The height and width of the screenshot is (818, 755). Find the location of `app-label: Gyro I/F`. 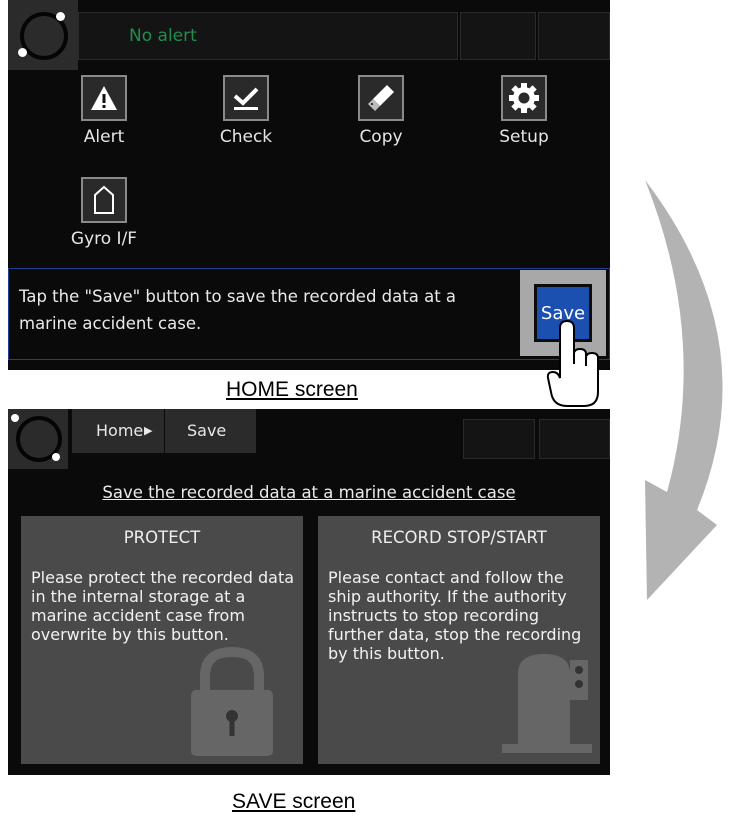

app-label: Gyro I/F is located at coordinates (104, 239).